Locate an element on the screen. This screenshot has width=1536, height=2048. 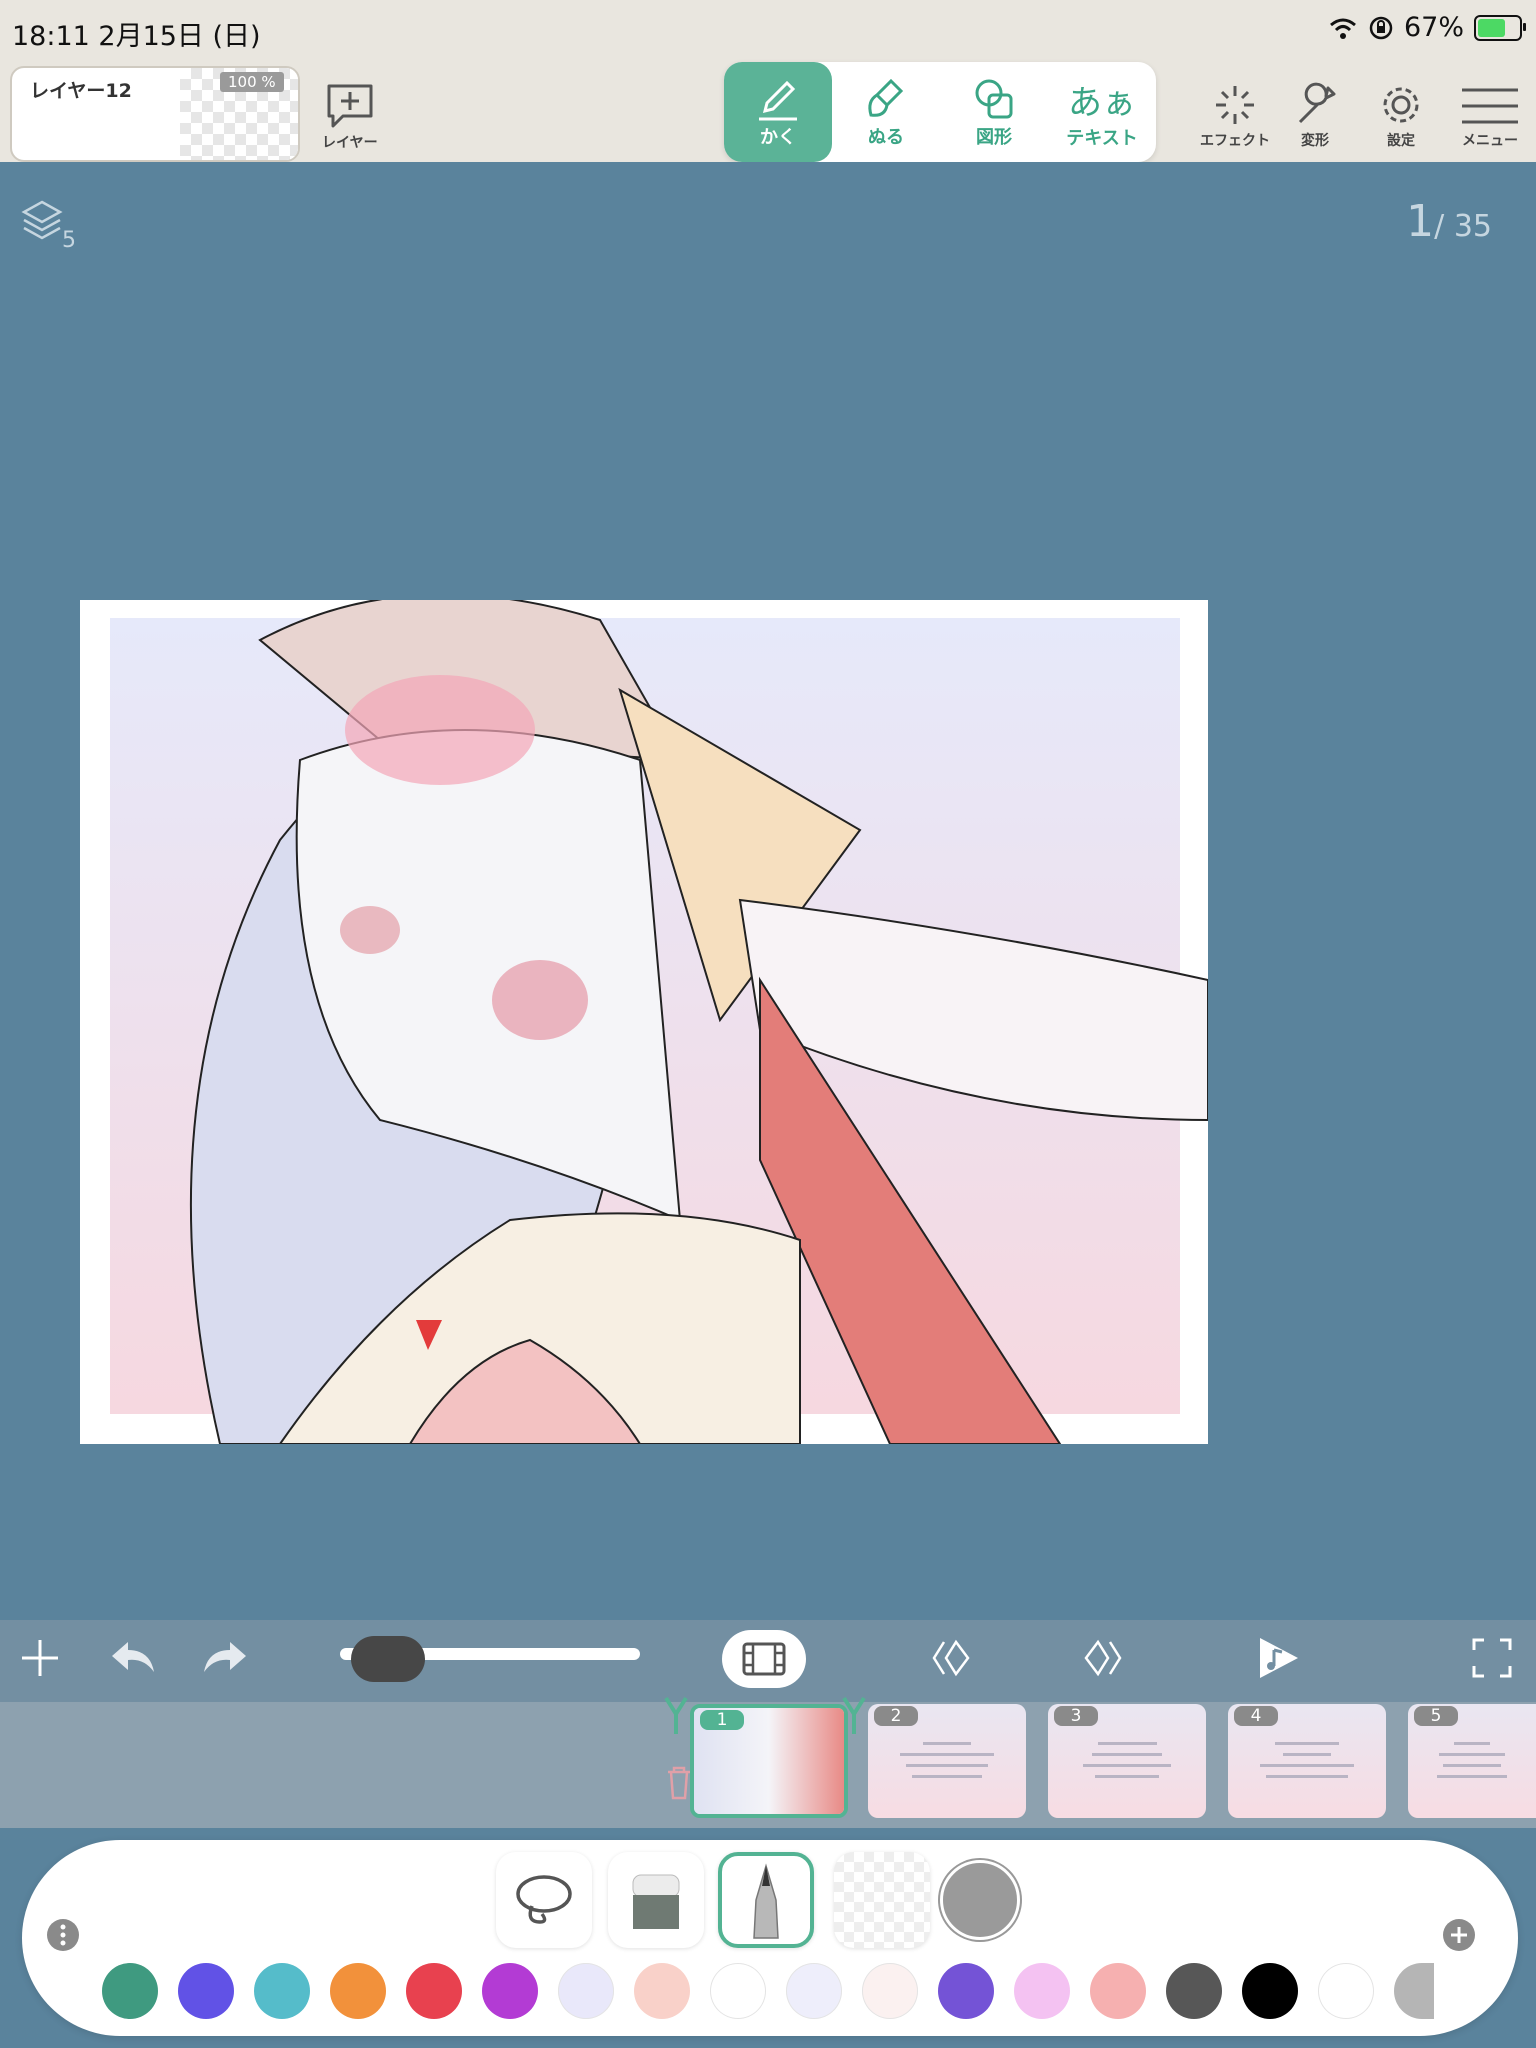
undo-icon is located at coordinates (133, 1657).